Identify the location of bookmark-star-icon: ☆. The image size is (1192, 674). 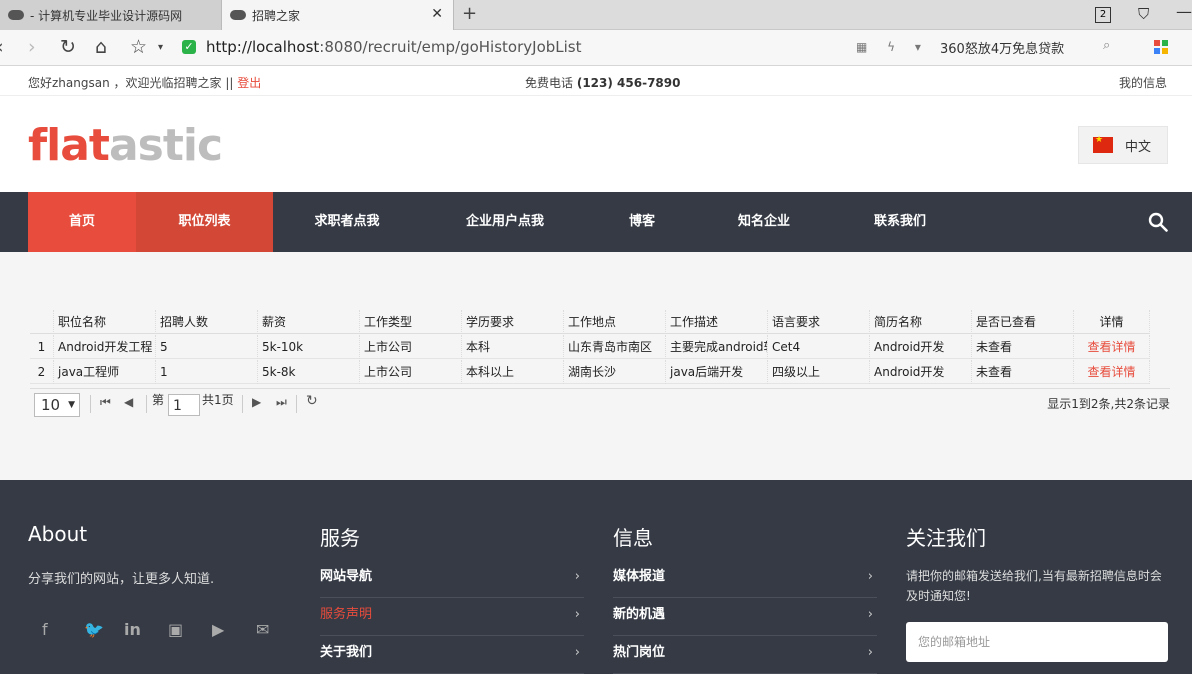
(138, 47).